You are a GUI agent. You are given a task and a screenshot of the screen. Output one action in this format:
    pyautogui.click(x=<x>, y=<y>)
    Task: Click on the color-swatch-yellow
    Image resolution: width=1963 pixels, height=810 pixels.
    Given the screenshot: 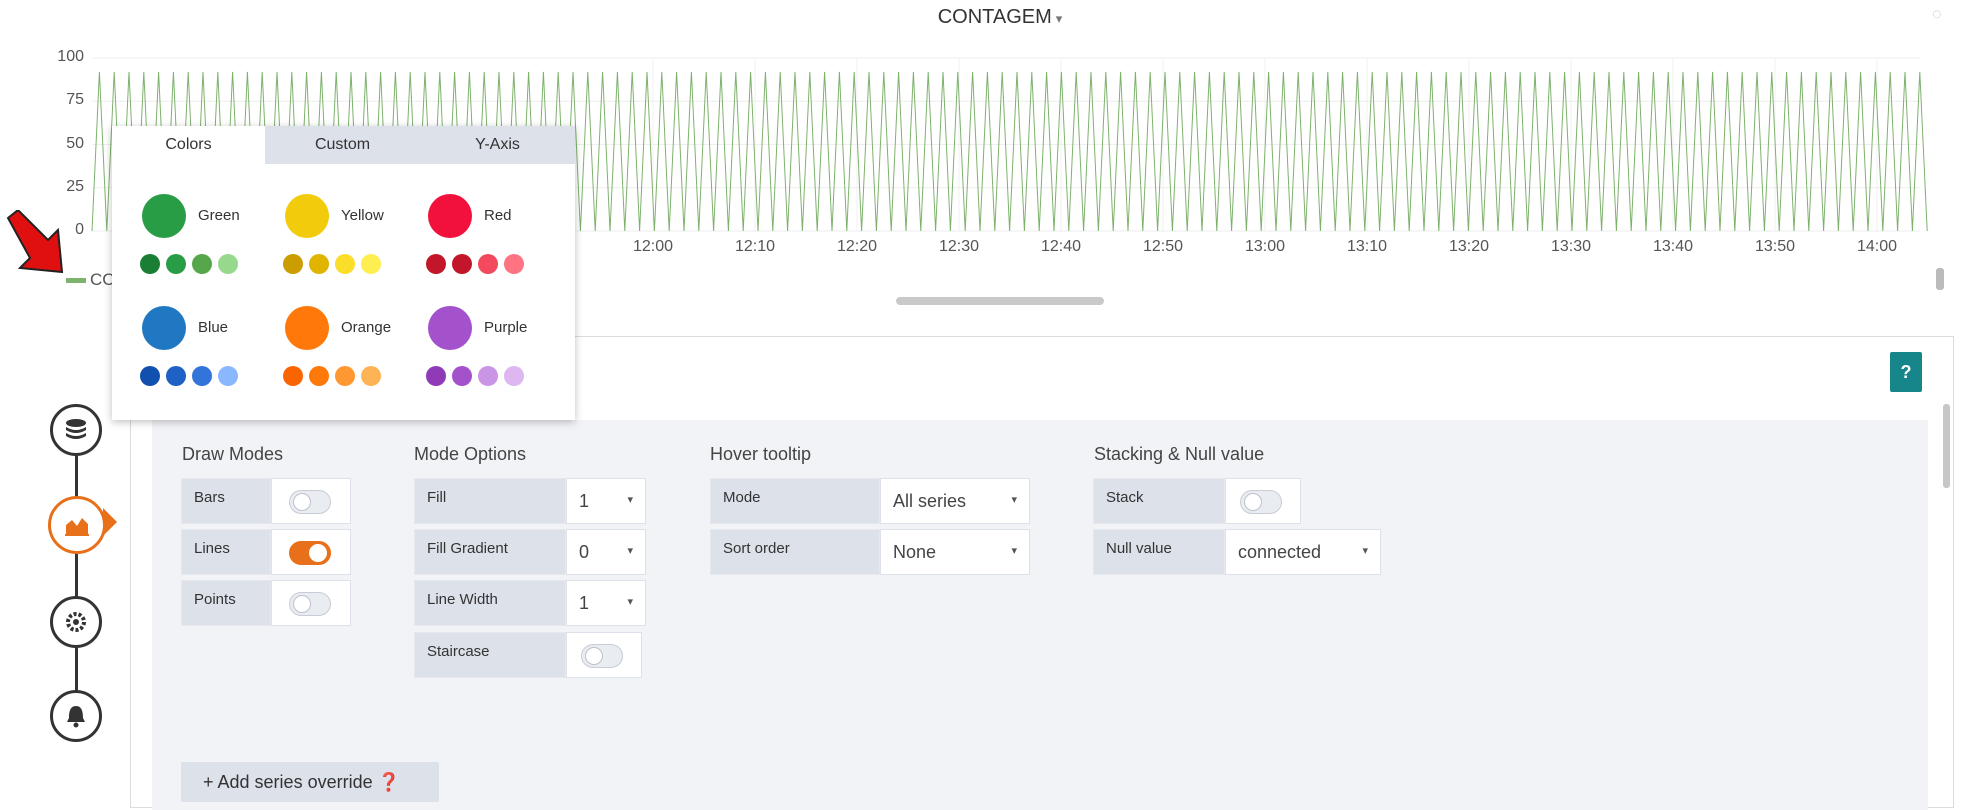 What is the action you would take?
    pyautogui.click(x=307, y=216)
    